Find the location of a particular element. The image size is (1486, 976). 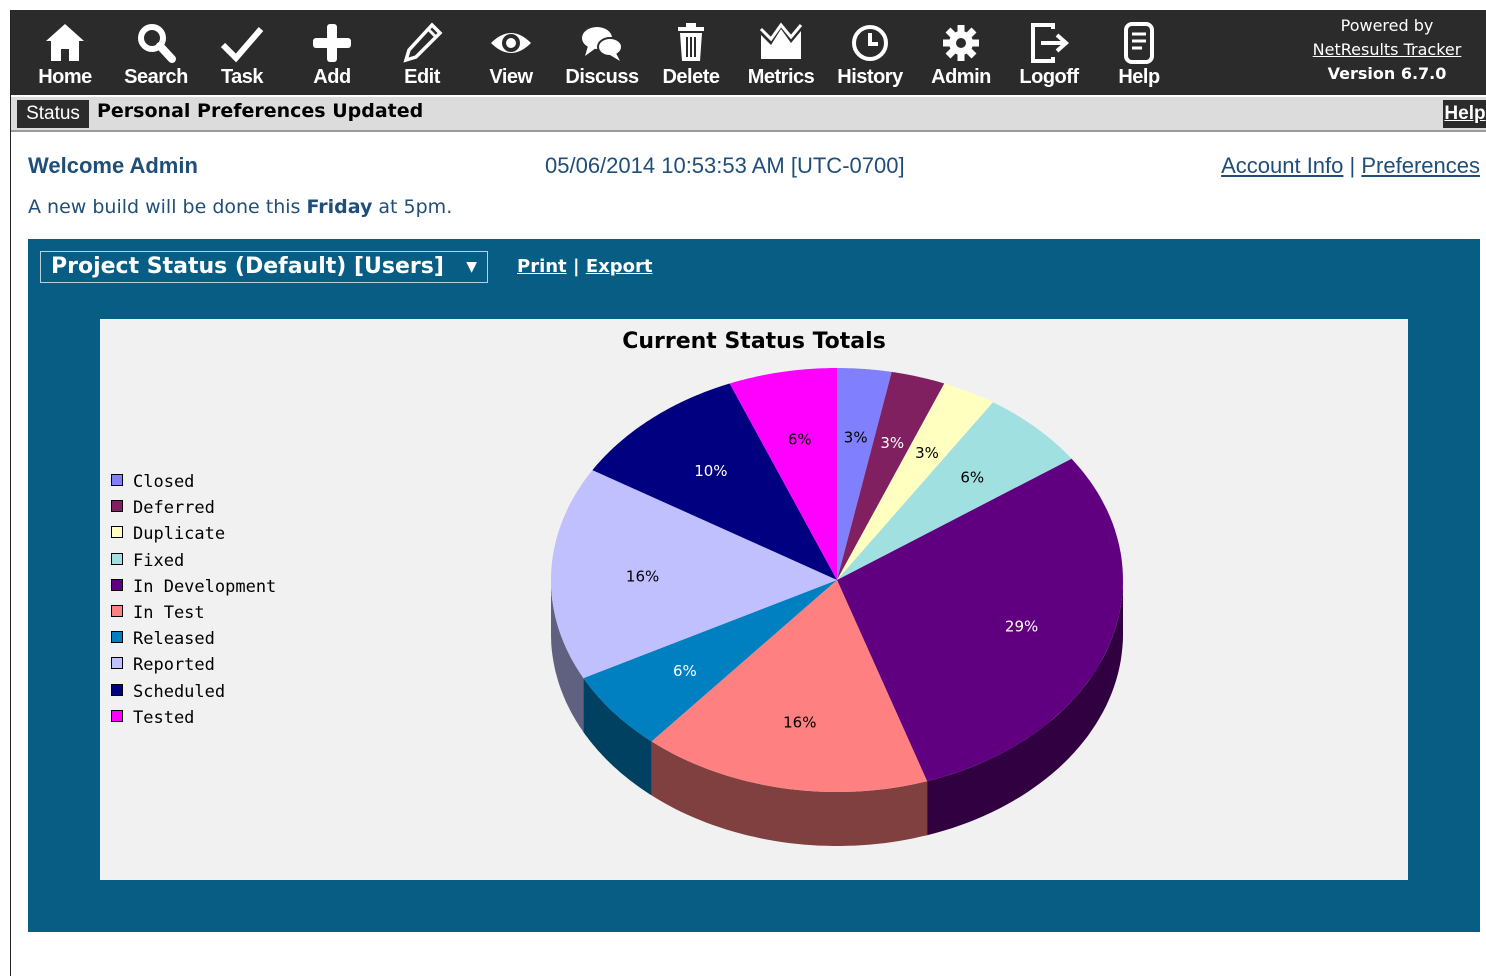

legend-item: Reported is located at coordinates (193, 665).